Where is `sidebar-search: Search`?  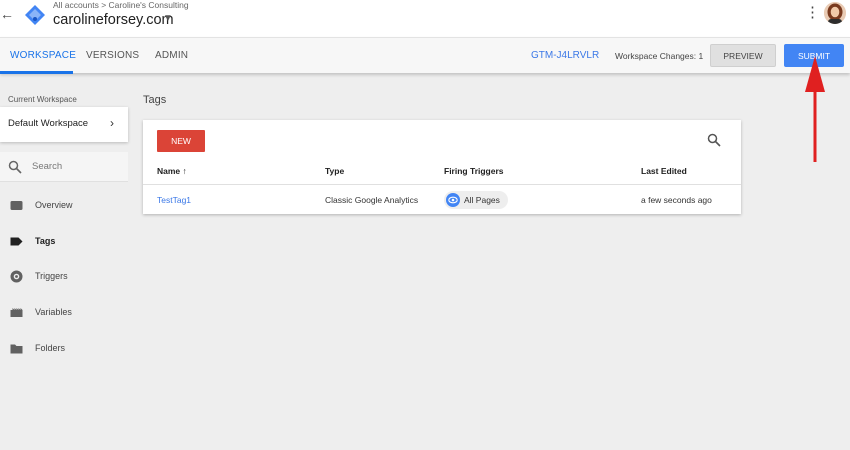
sidebar-search: Search is located at coordinates (64, 167).